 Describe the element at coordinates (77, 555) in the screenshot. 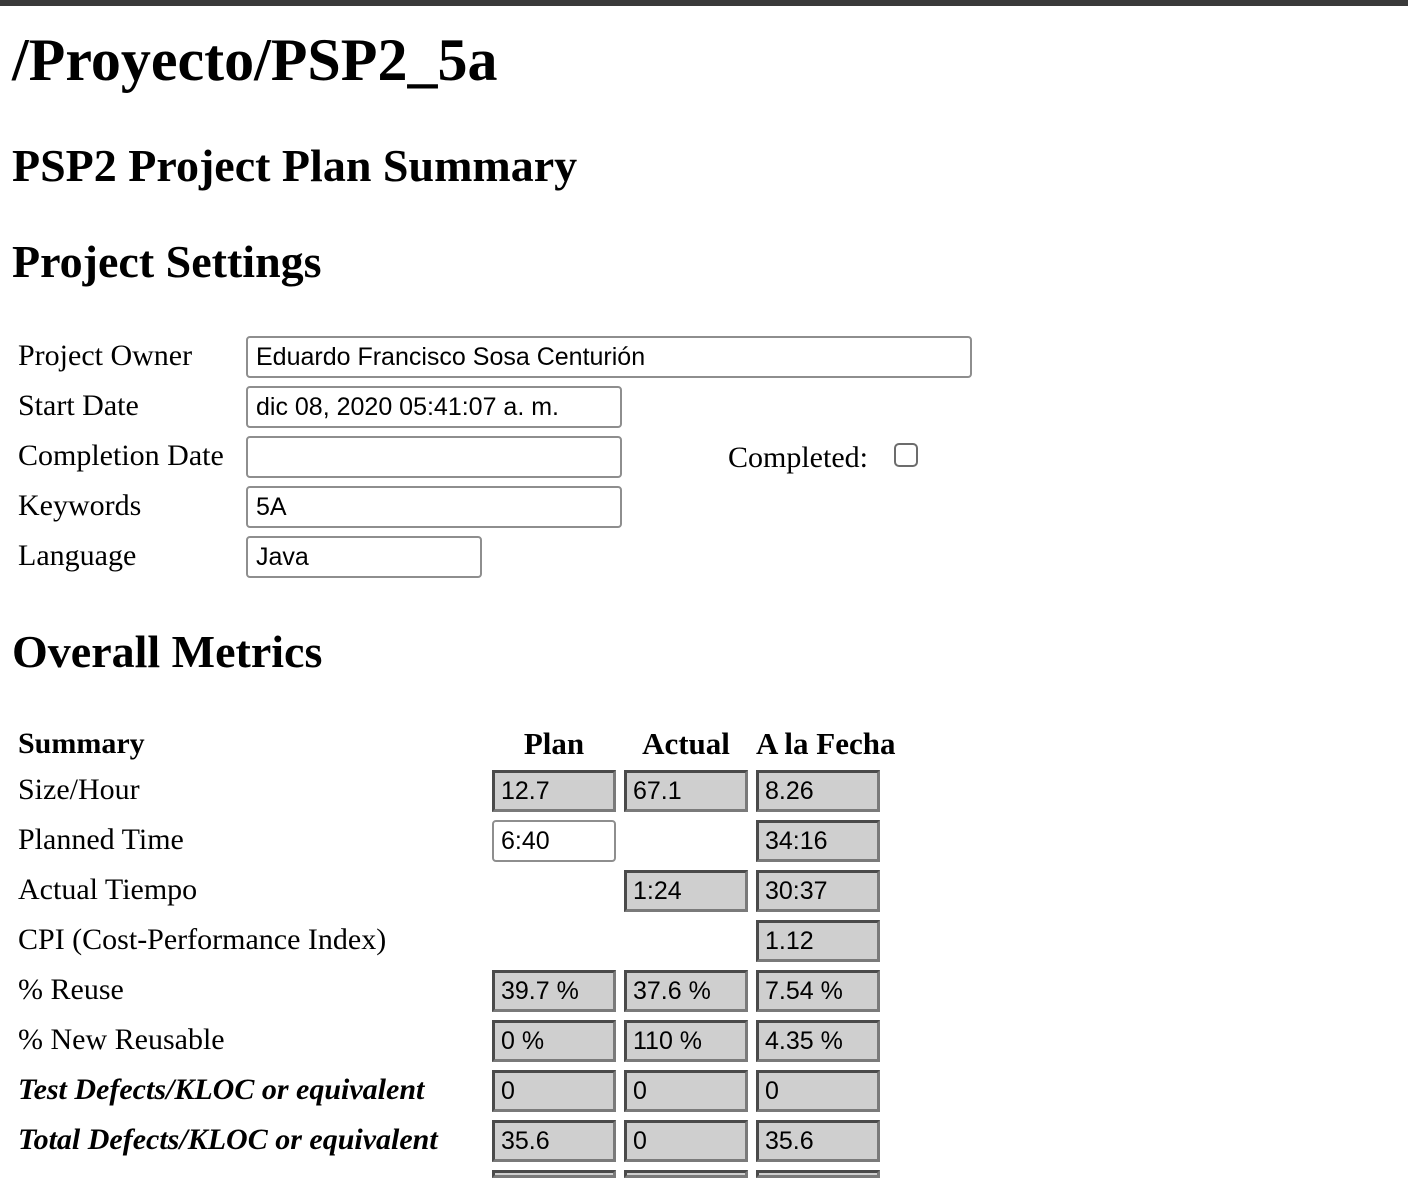

I see `language-label: Language` at that location.